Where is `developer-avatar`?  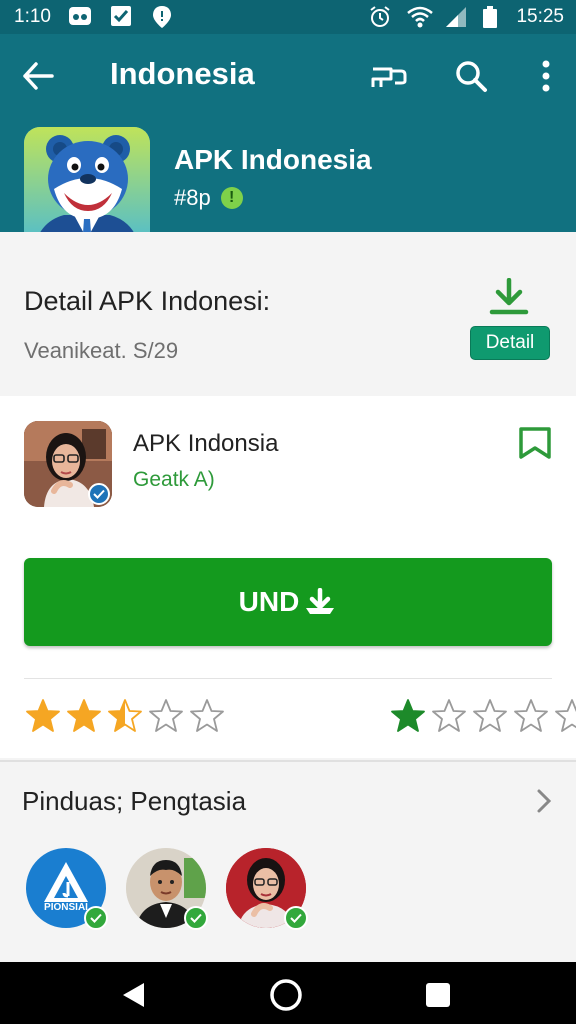 developer-avatar is located at coordinates (68, 464).